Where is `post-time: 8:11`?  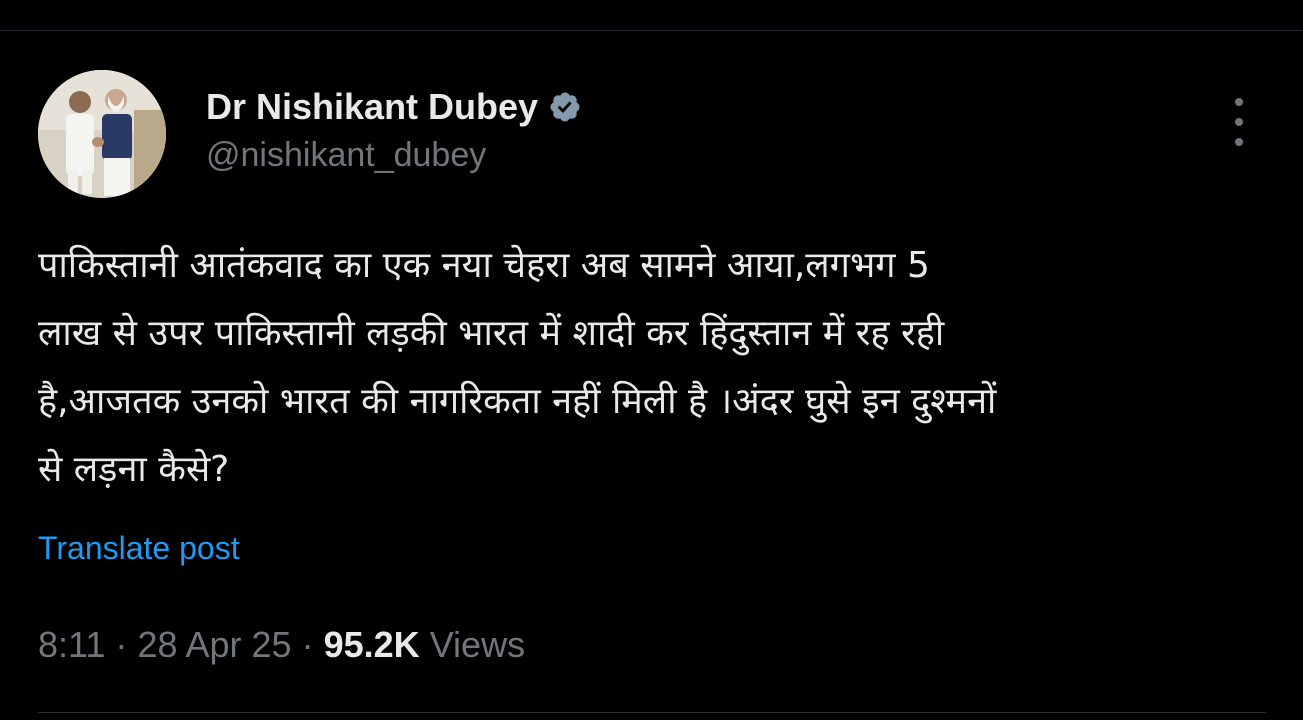
post-time: 8:11 is located at coordinates (71, 644).